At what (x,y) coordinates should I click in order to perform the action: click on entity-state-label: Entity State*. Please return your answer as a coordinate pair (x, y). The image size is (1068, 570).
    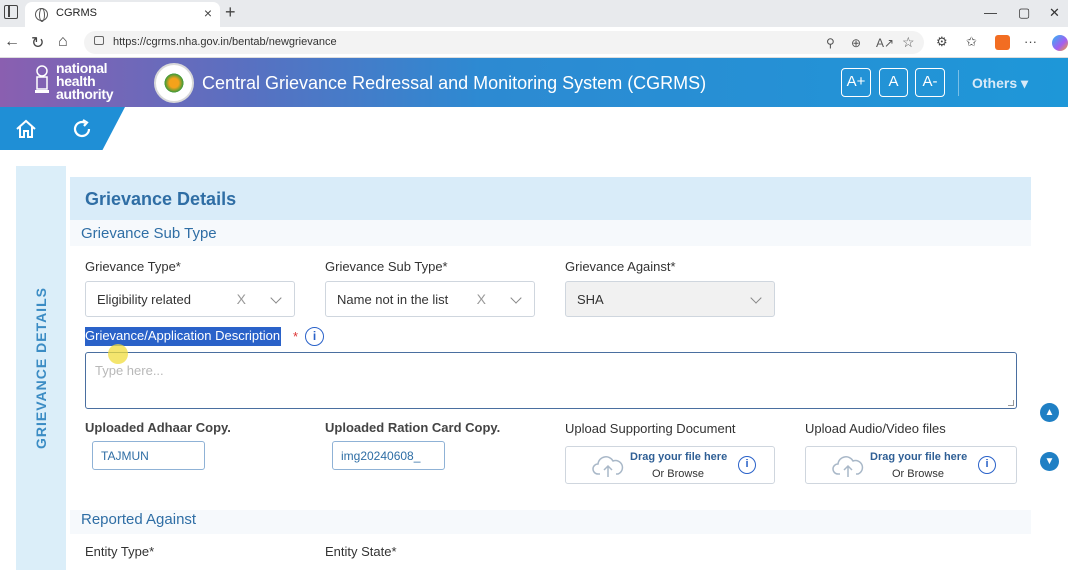
    Looking at the image, I should click on (361, 551).